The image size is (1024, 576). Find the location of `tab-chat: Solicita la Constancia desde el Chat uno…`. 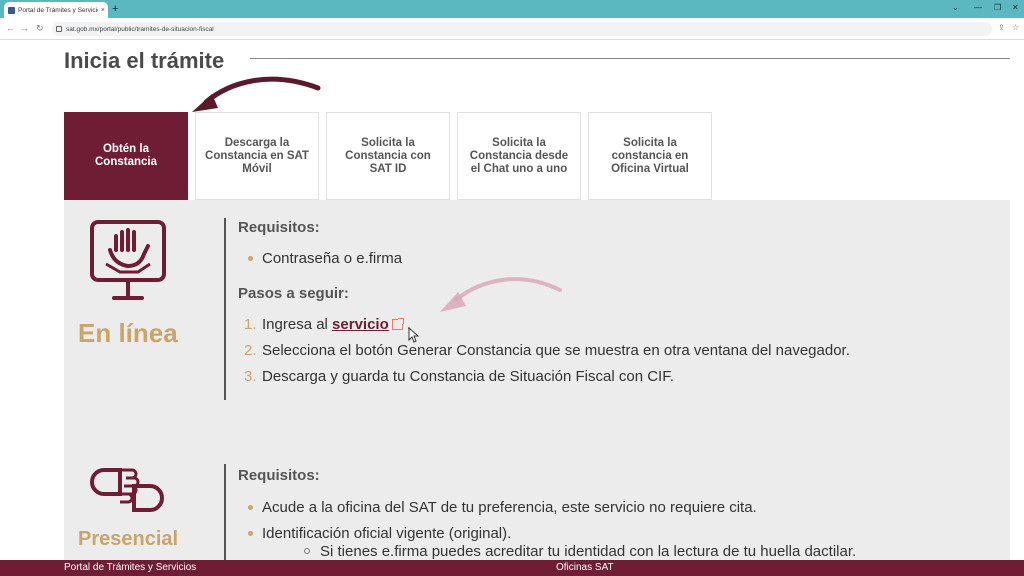

tab-chat: Solicita la Constancia desde el Chat uno… is located at coordinates (519, 156).